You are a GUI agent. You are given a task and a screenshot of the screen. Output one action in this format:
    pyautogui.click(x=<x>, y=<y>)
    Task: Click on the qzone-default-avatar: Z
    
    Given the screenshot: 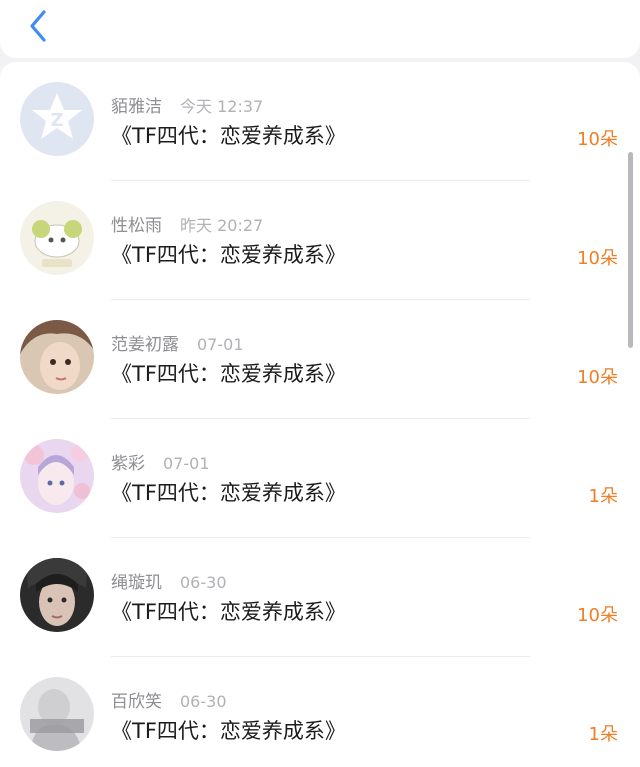 What is the action you would take?
    pyautogui.click(x=57, y=119)
    